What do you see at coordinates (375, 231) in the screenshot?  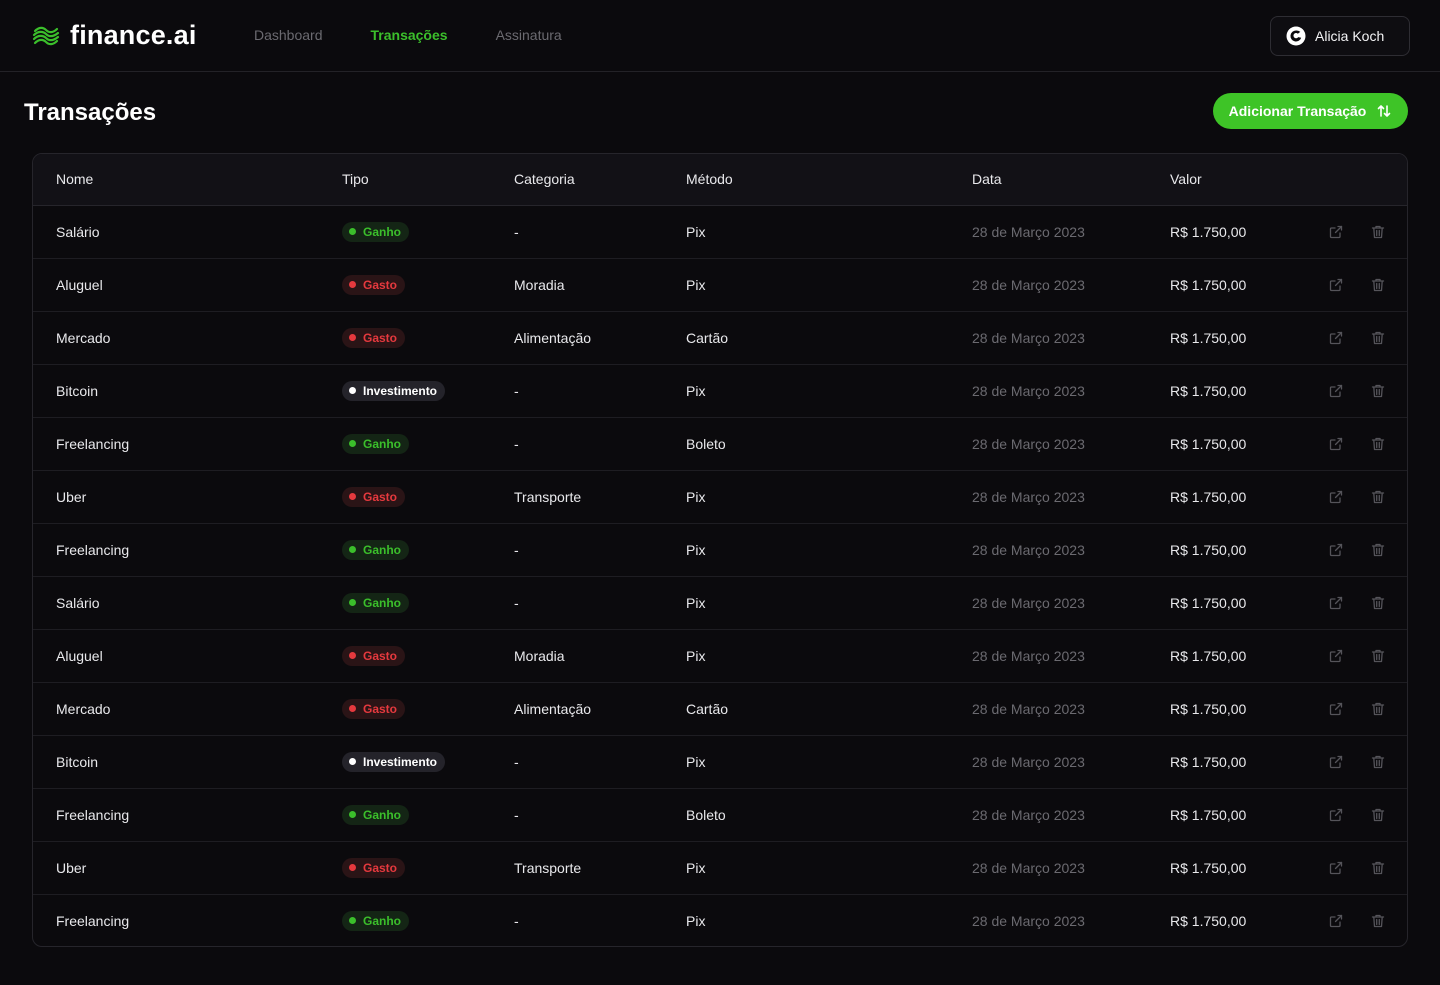 I see `tipo-badge: Ganho` at bounding box center [375, 231].